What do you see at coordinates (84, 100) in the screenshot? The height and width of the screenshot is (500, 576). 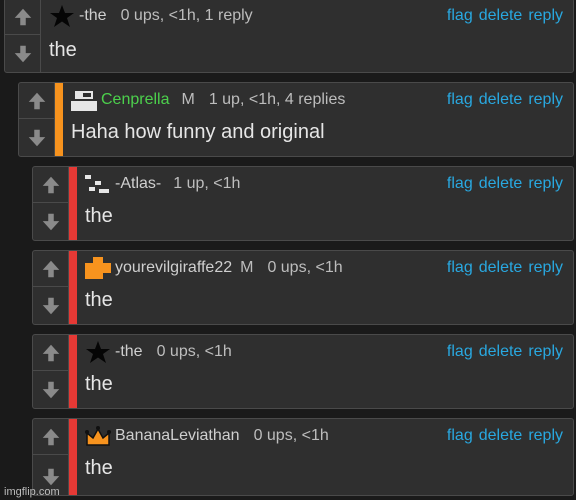 I see `pixel-avatar-icon` at bounding box center [84, 100].